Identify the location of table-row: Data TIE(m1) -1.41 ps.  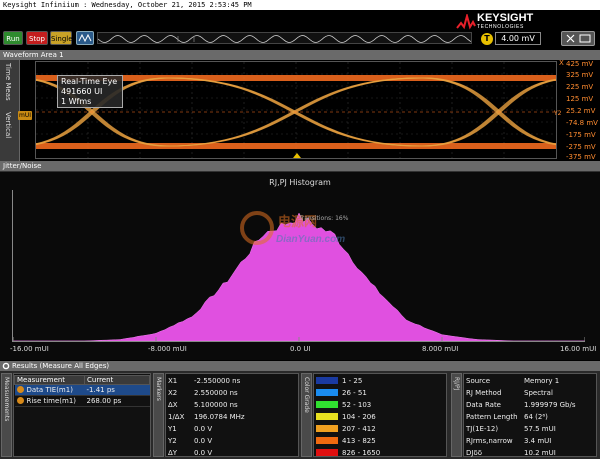
(82, 390).